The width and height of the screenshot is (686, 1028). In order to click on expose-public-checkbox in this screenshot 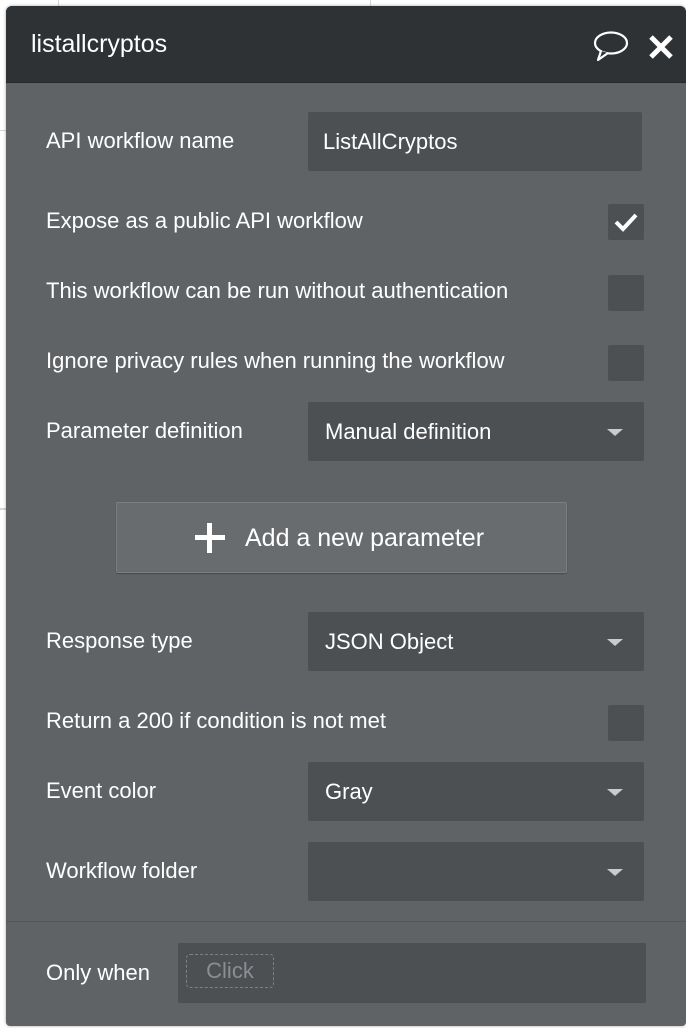, I will do `click(626, 222)`.